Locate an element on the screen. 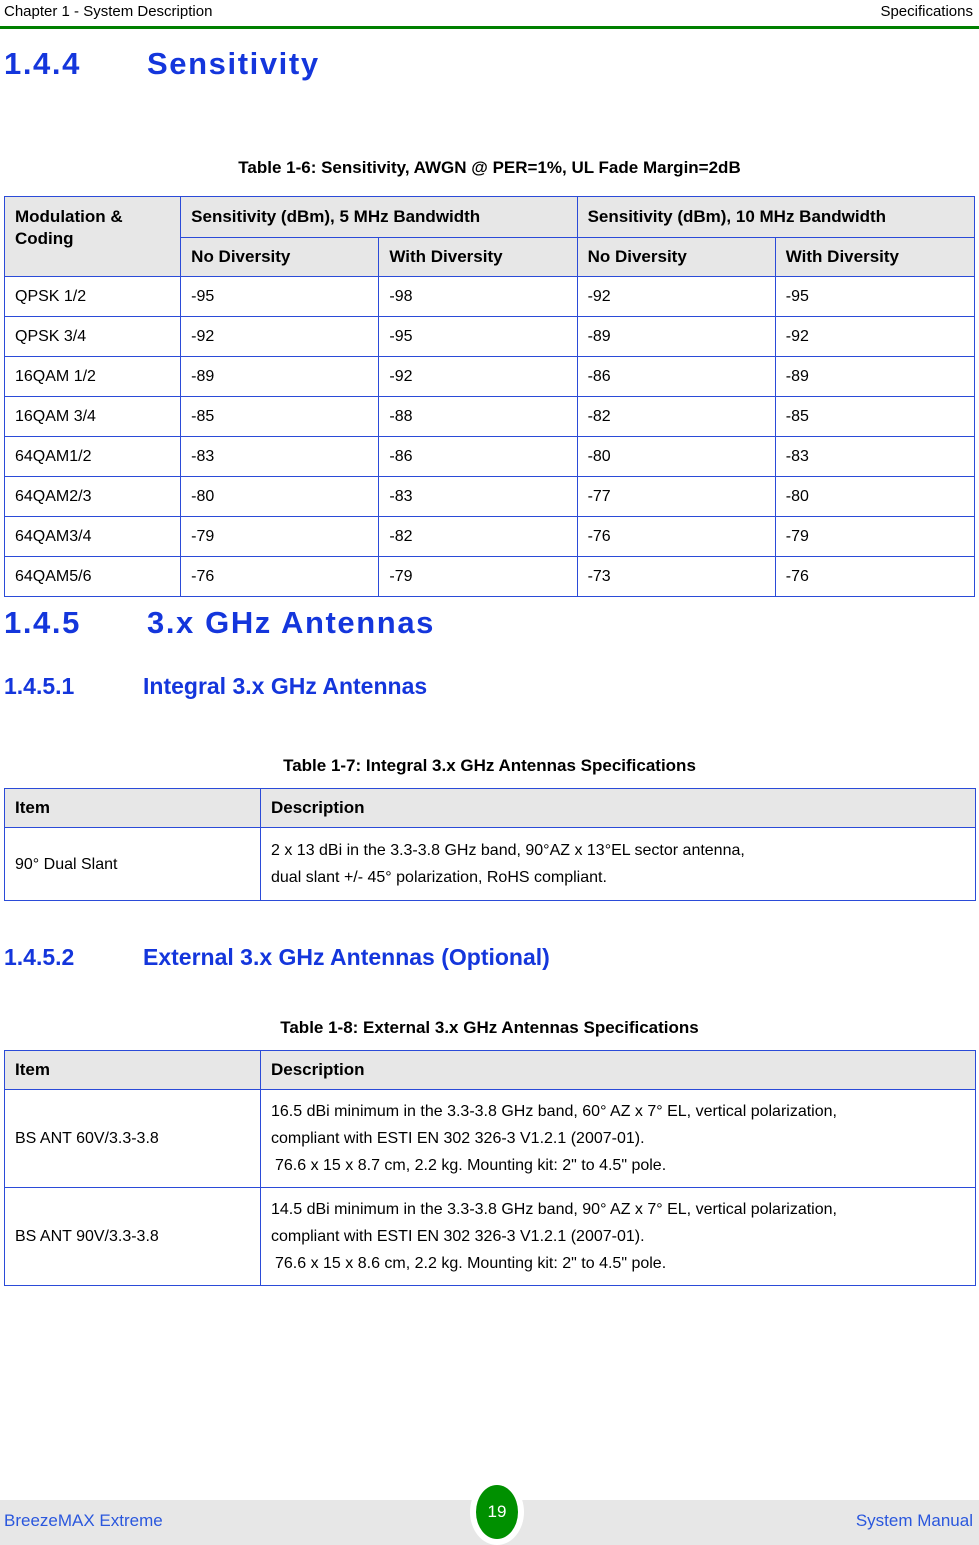 The width and height of the screenshot is (979, 1545). table-1-7-header-item: Item is located at coordinates (132, 808).